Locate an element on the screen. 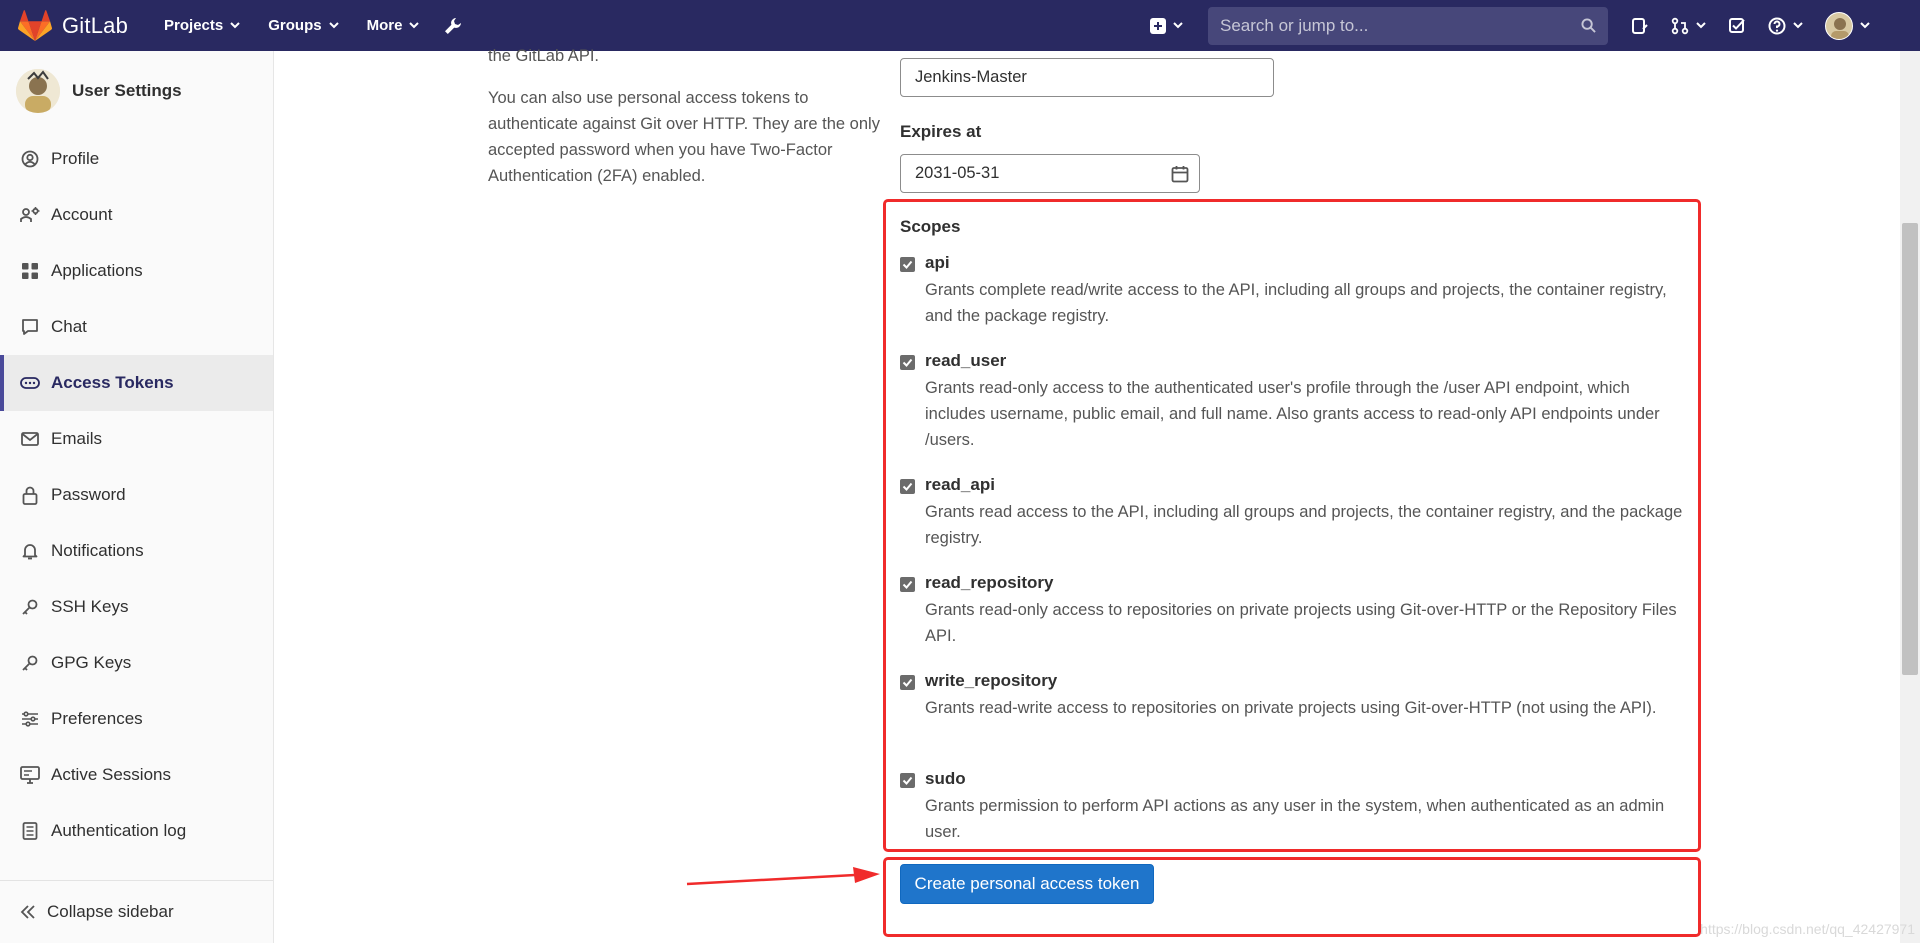 The image size is (1920, 943). sidebar-item-label: Applications is located at coordinates (97, 270).